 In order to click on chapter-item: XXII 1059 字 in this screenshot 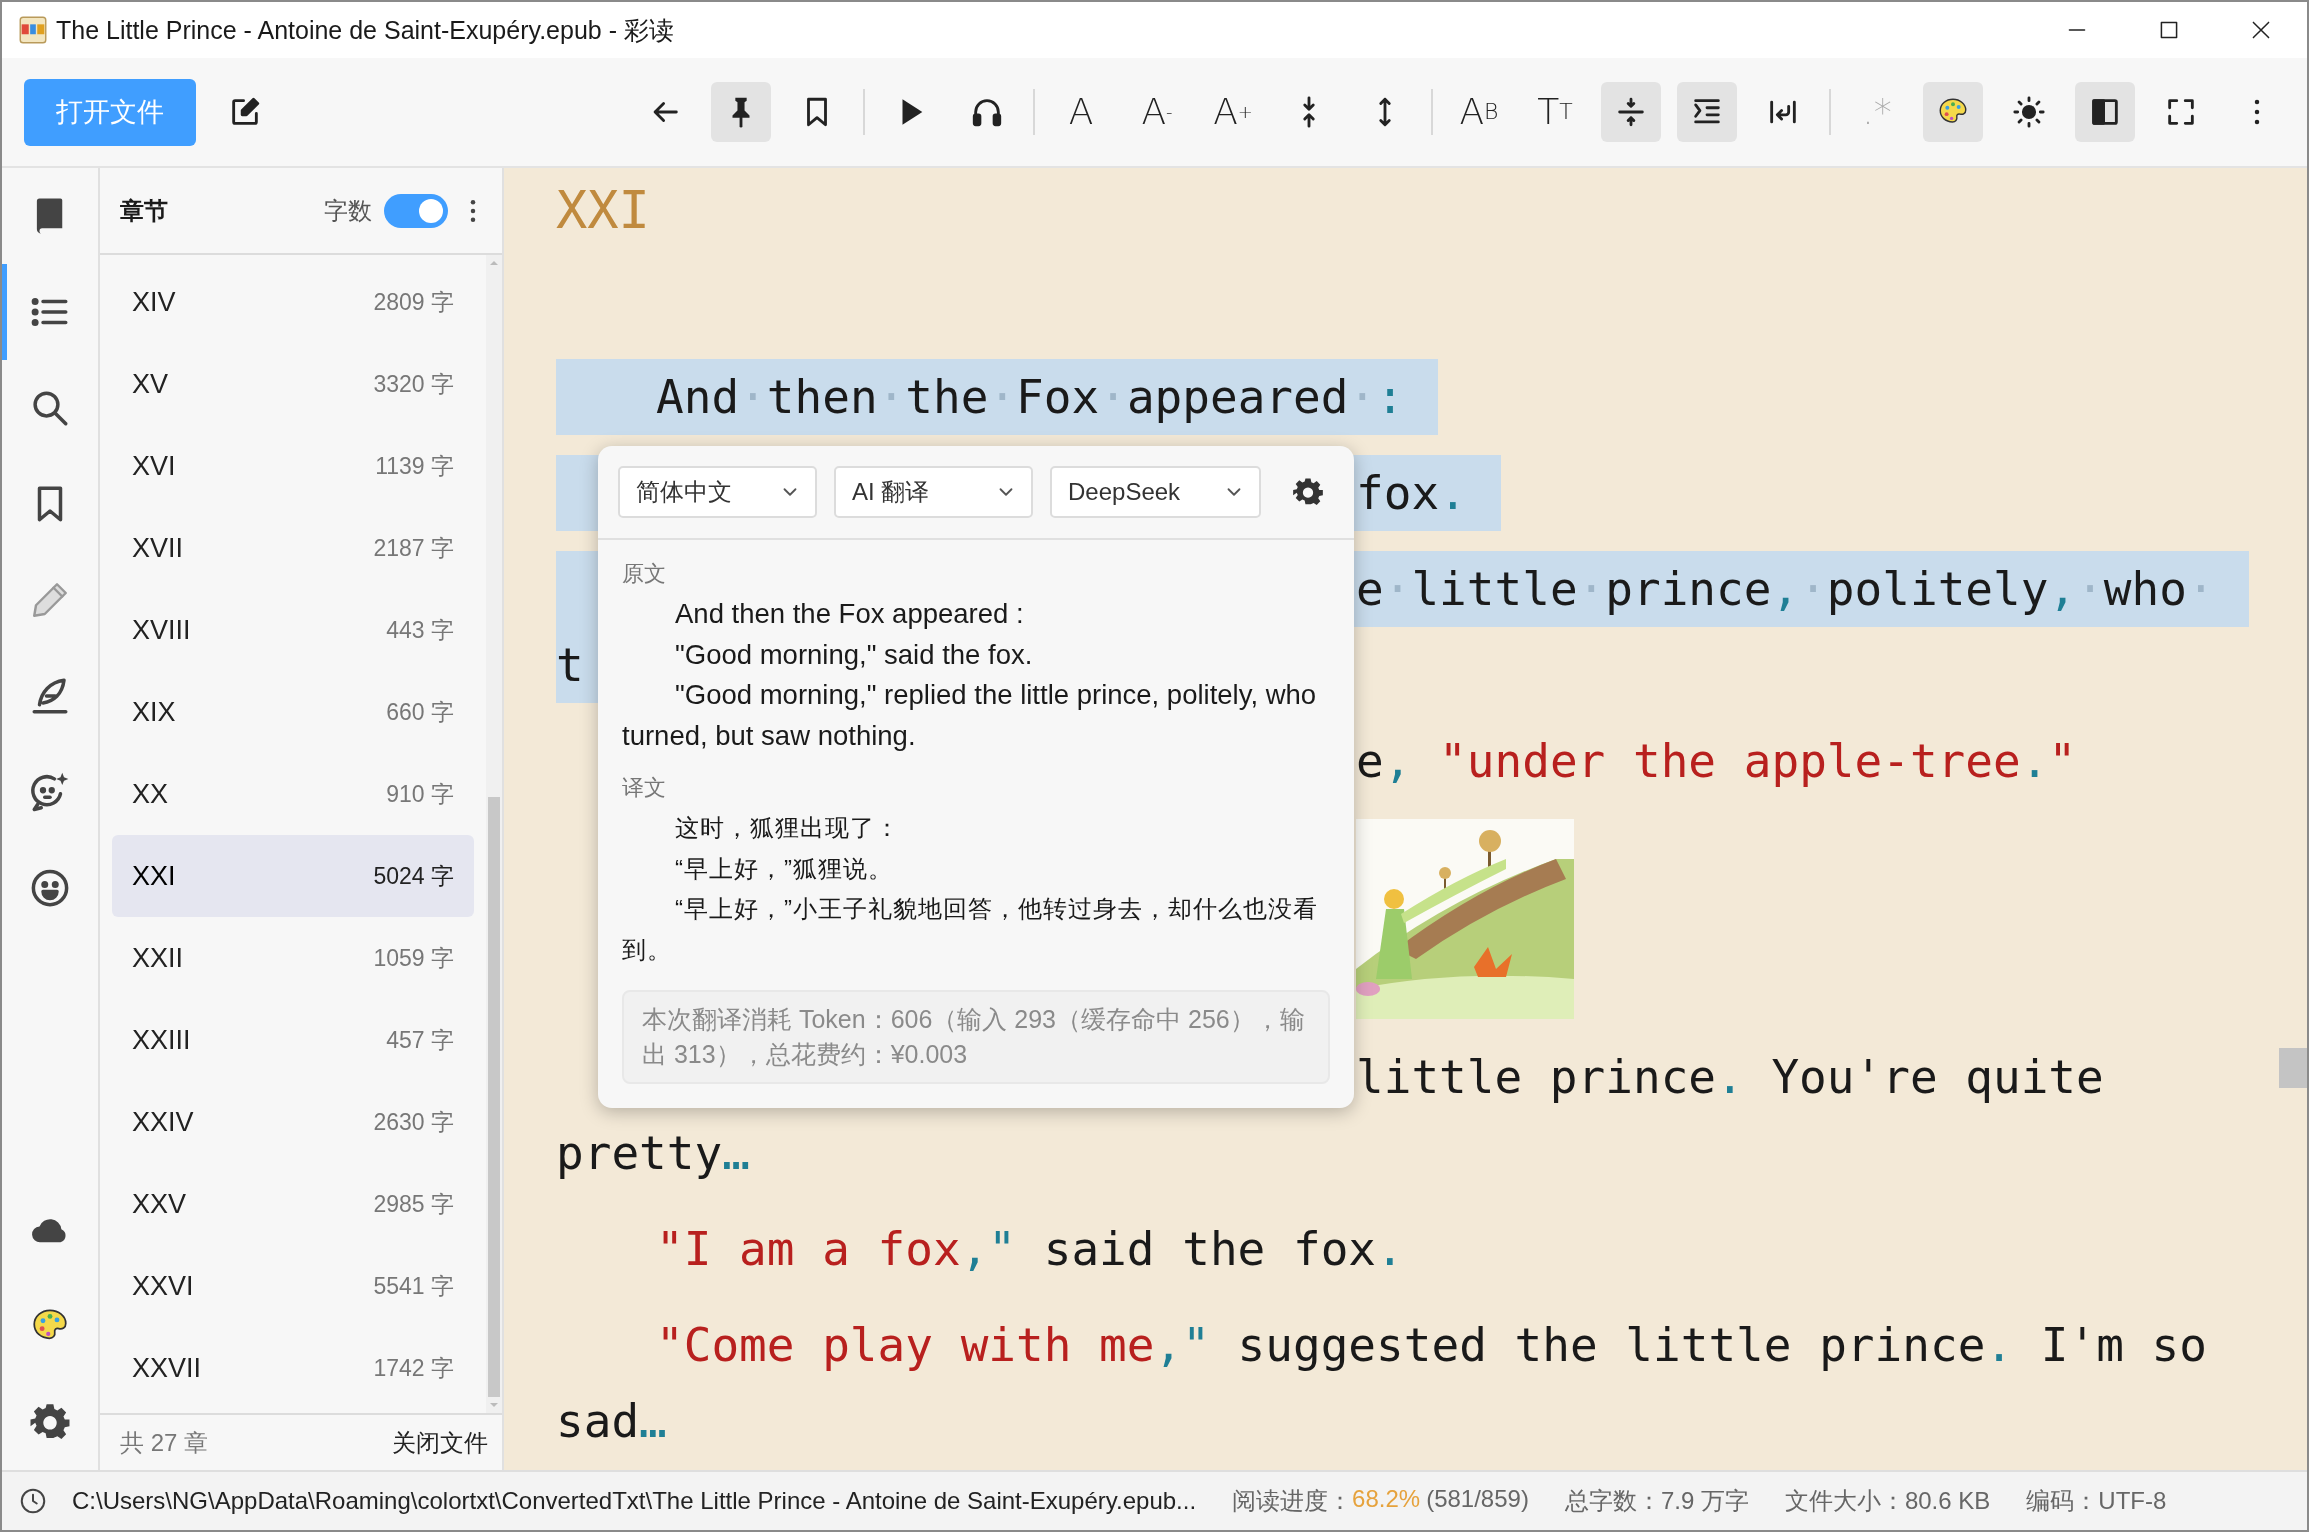, I will do `click(293, 958)`.